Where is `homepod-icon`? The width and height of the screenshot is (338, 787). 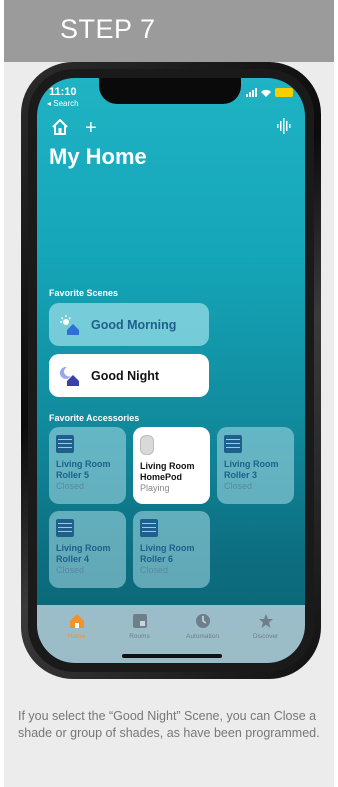 homepod-icon is located at coordinates (147, 445).